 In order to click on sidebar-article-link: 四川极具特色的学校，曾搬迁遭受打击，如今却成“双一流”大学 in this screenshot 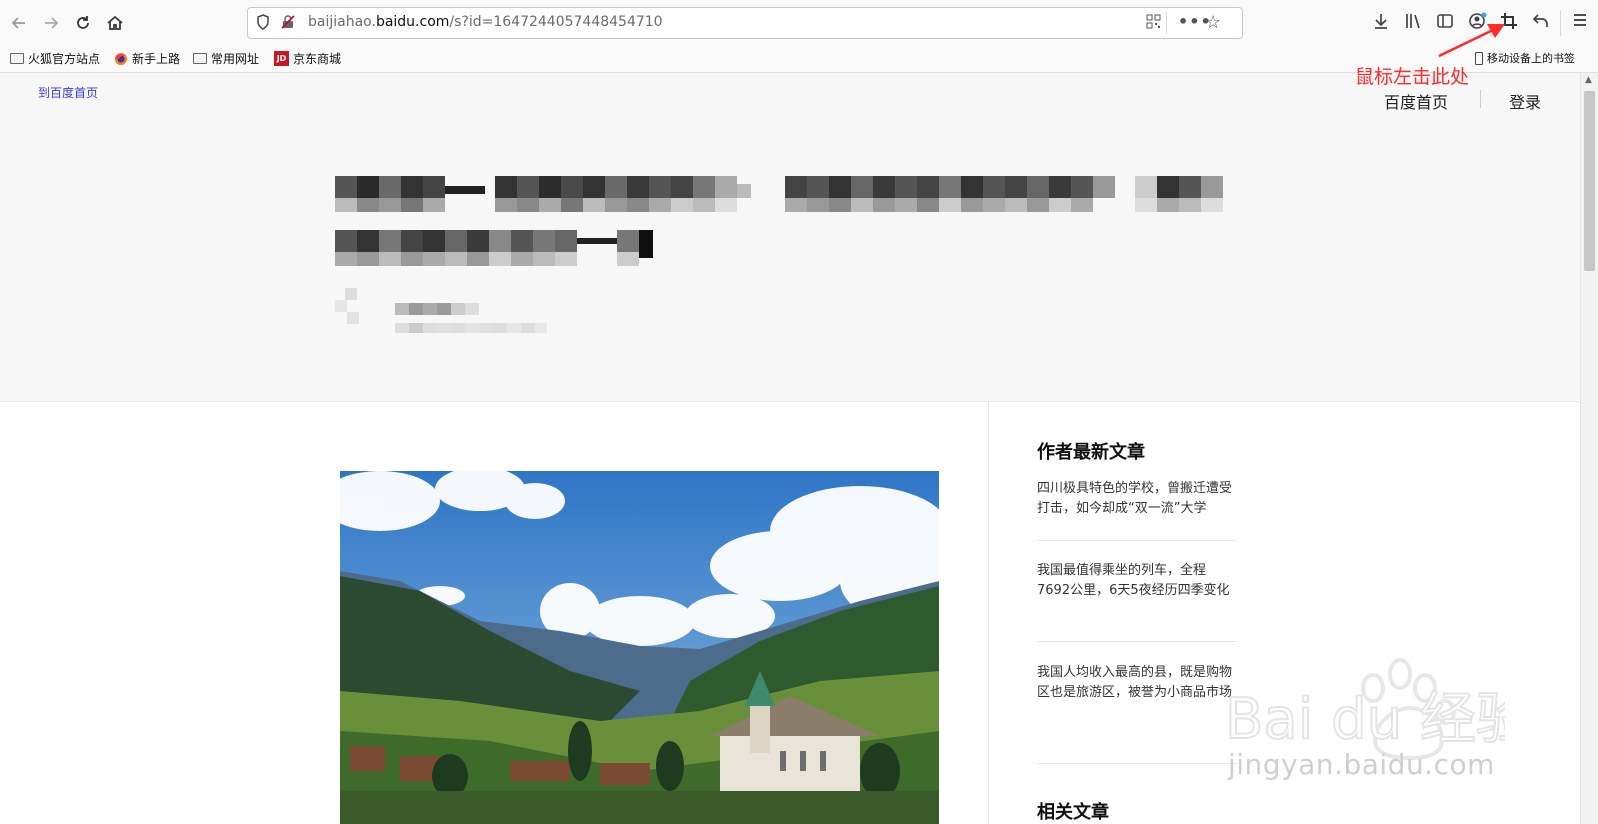, I will do `click(1137, 499)`.